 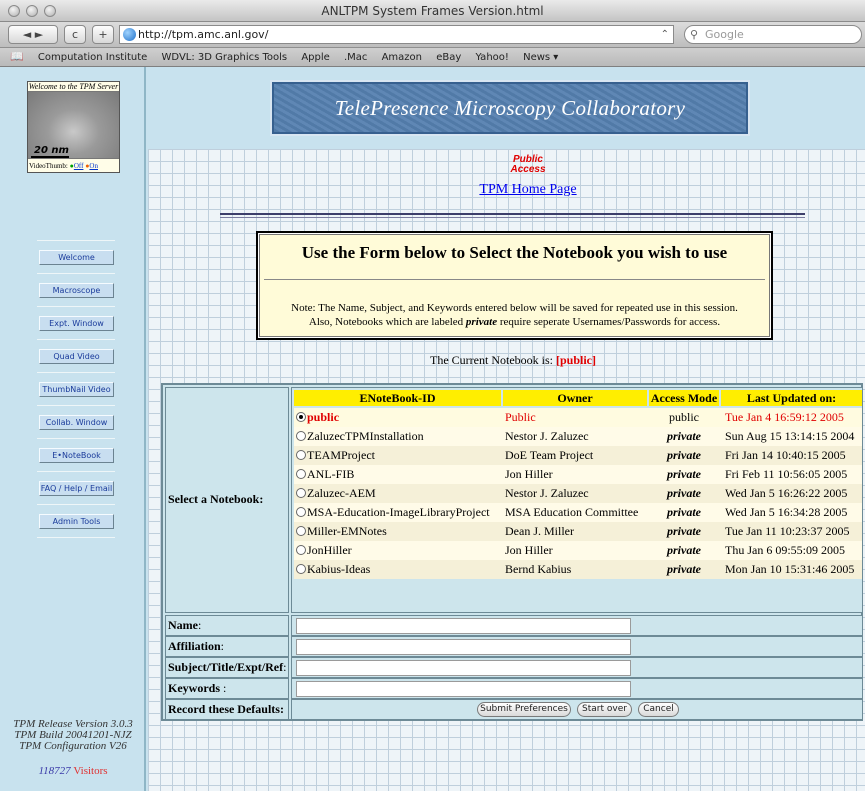 I want to click on nav-enotebook-button: E•NoteBook, so click(x=76, y=455).